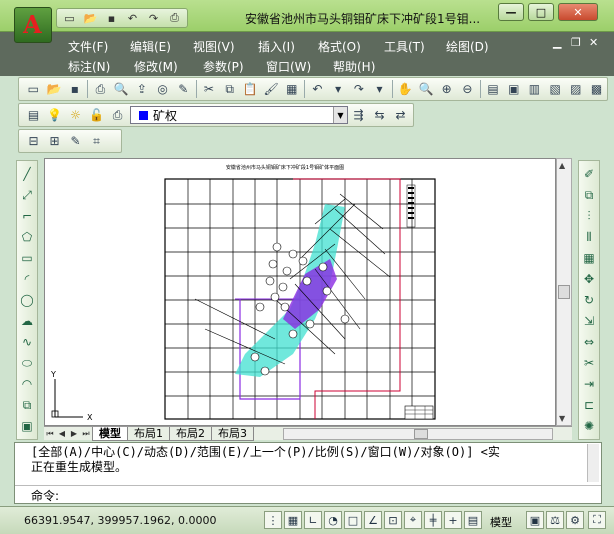 The image size is (614, 534). What do you see at coordinates (250, 89) in the screenshot?
I see `paste-icon: 📋` at bounding box center [250, 89].